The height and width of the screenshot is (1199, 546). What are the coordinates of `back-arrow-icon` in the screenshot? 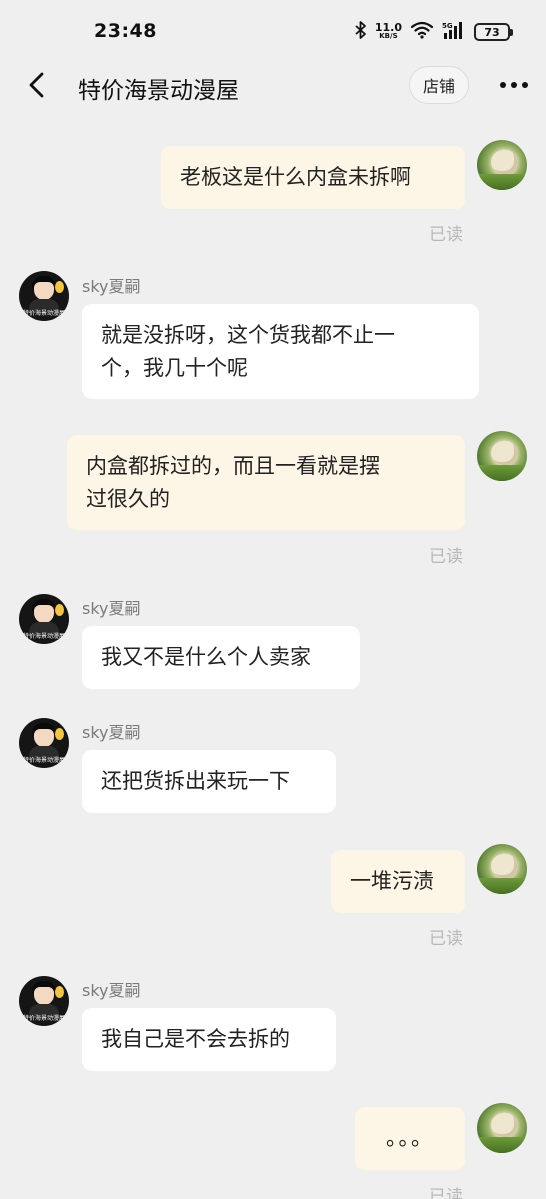 It's located at (36, 85).